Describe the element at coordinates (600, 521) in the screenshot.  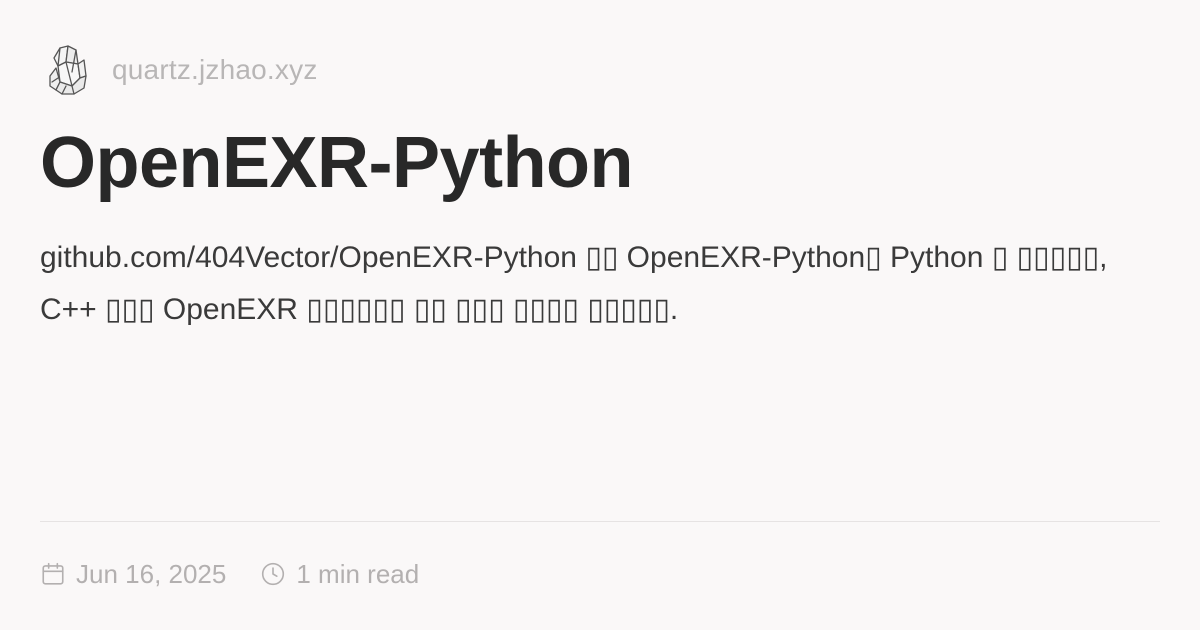
I see `divider` at that location.